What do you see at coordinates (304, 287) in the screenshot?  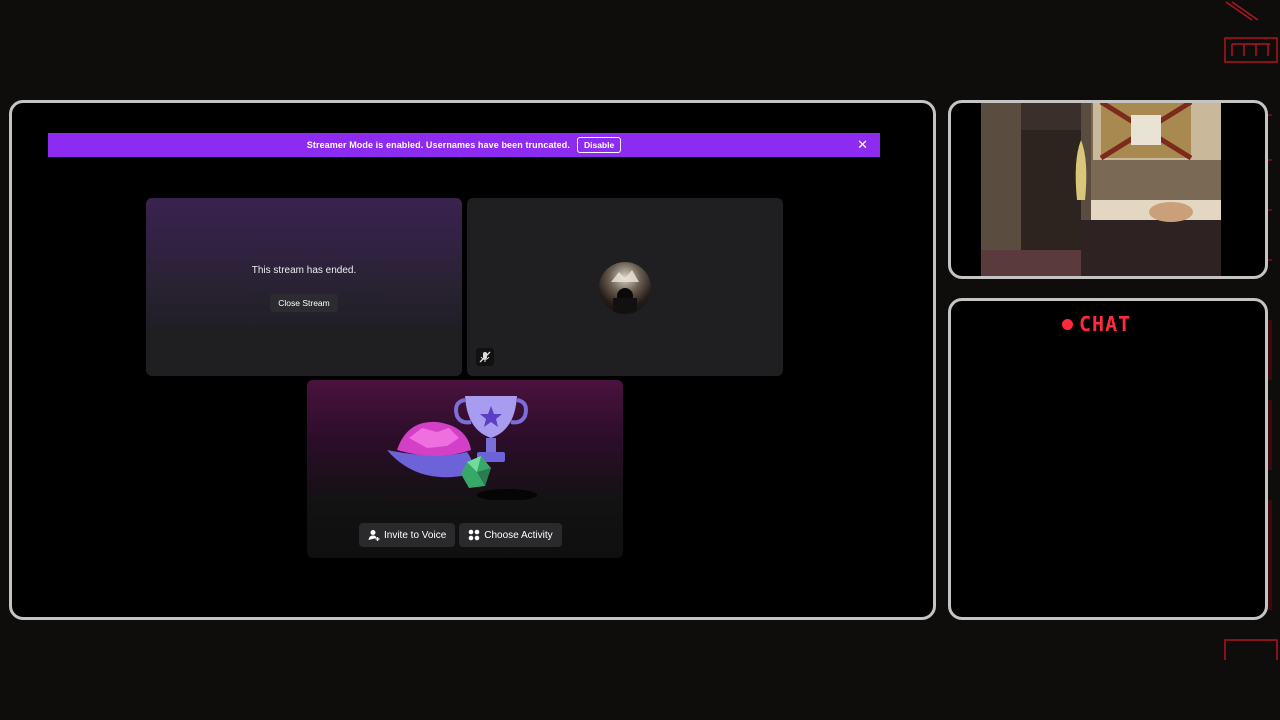 I see `stream-tile: This stream has ended. Close Stream` at bounding box center [304, 287].